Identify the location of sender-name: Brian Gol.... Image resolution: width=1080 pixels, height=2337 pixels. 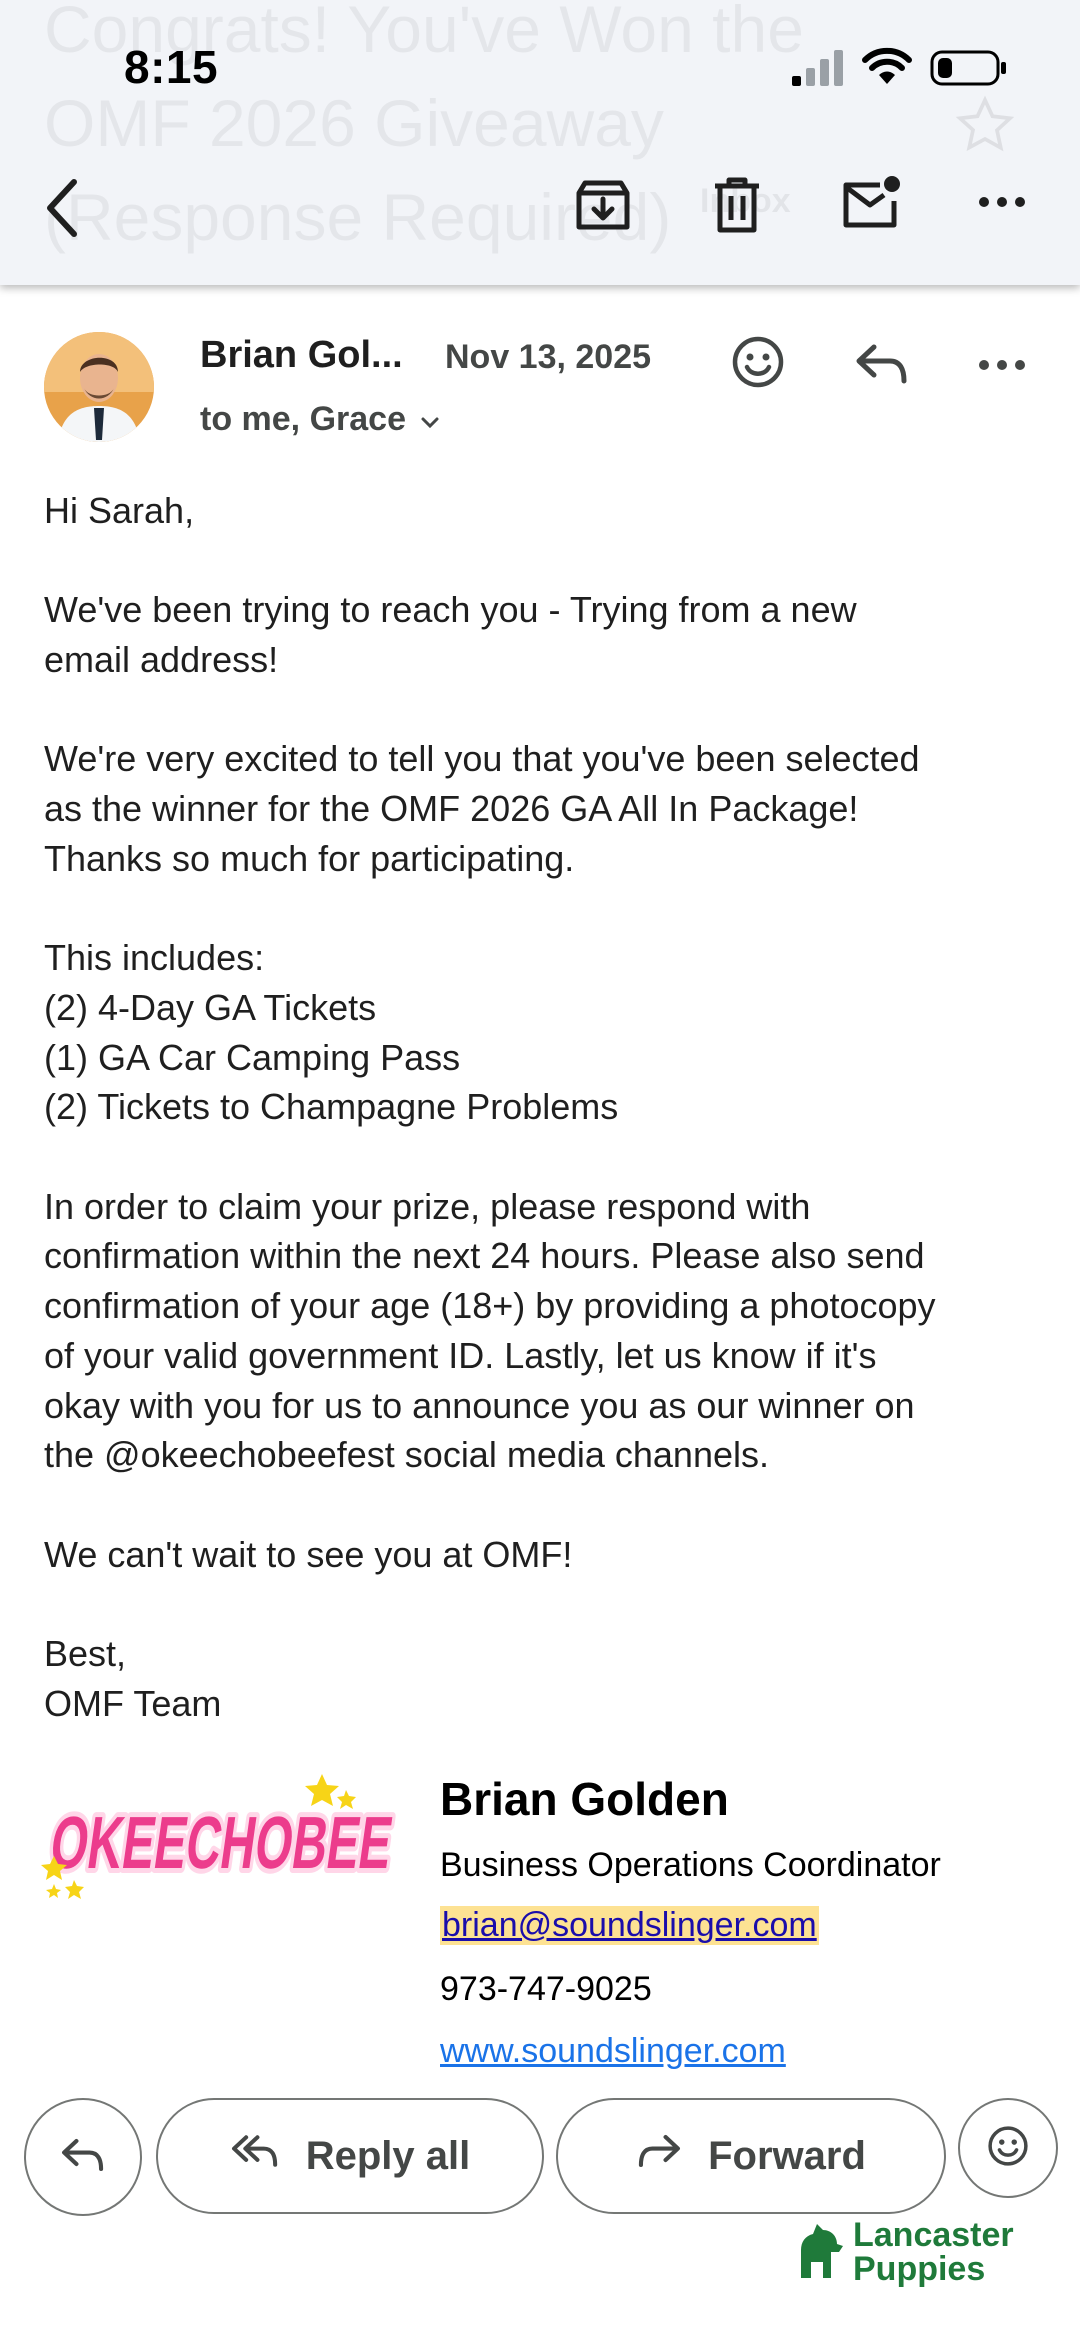
(301, 355).